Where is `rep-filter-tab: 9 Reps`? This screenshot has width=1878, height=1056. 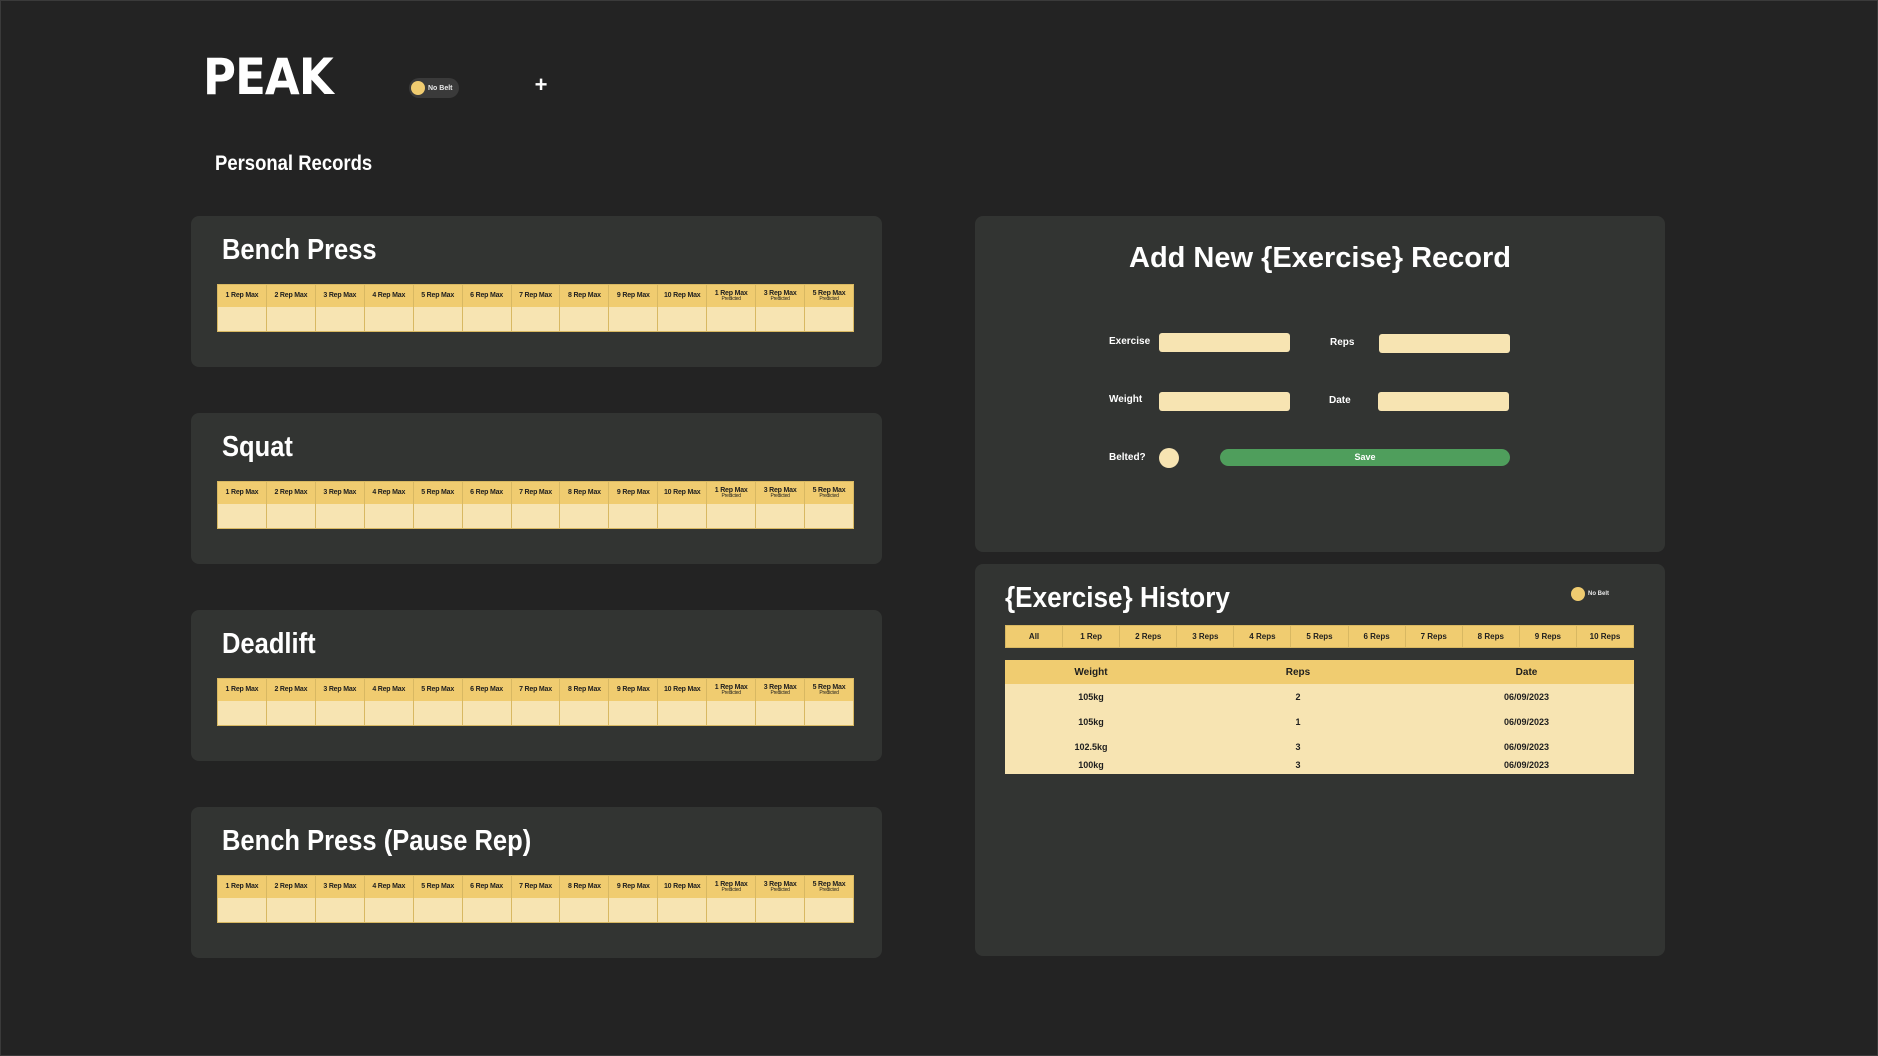 rep-filter-tab: 9 Reps is located at coordinates (1548, 636).